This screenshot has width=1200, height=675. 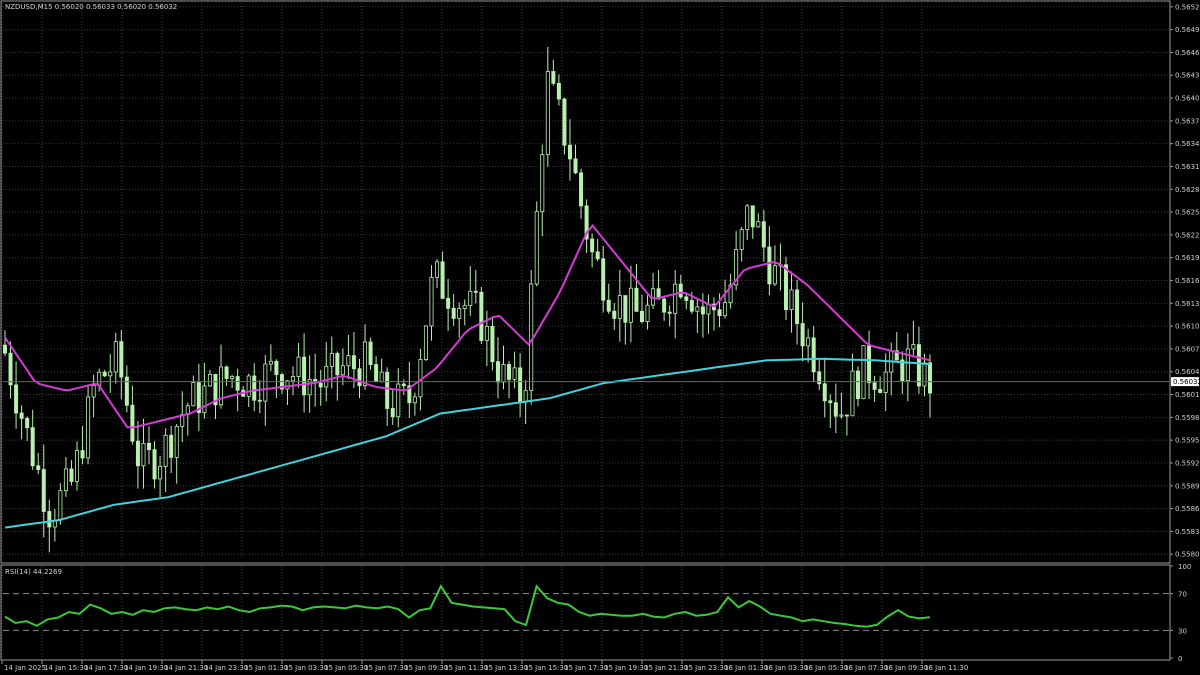 What do you see at coordinates (1187, 7) in the screenshot?
I see `price-tick-label: 0.56525` at bounding box center [1187, 7].